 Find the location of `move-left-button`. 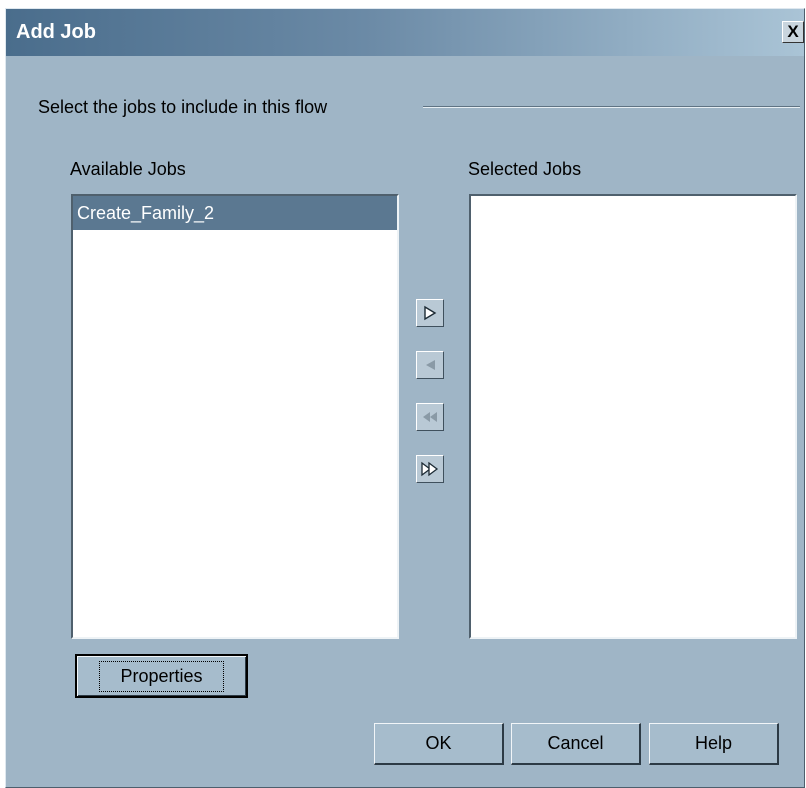

move-left-button is located at coordinates (430, 365).